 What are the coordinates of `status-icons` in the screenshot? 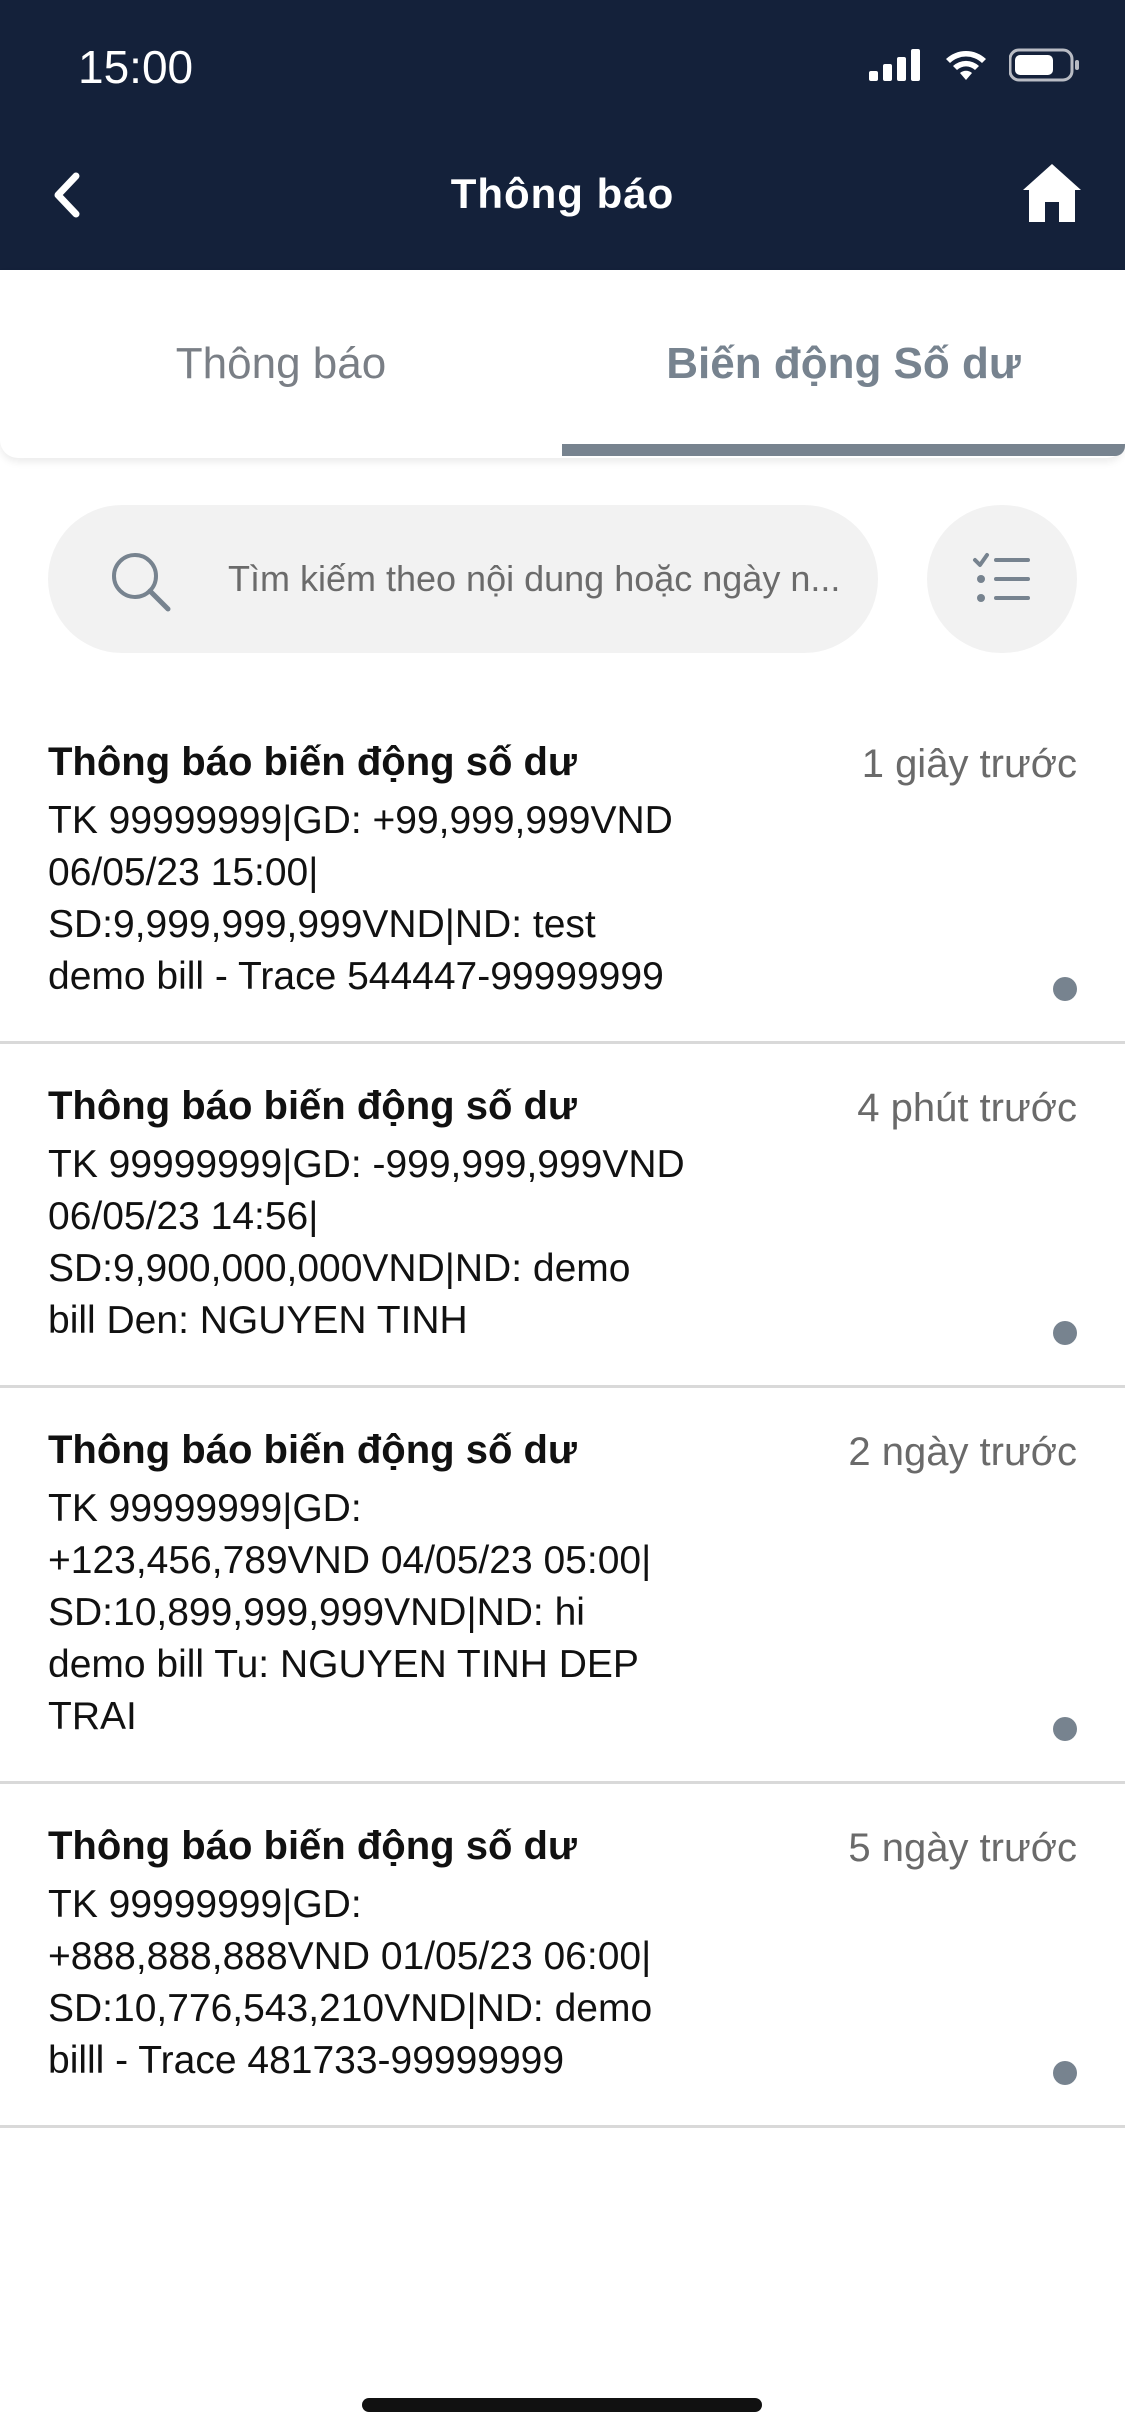 It's located at (975, 65).